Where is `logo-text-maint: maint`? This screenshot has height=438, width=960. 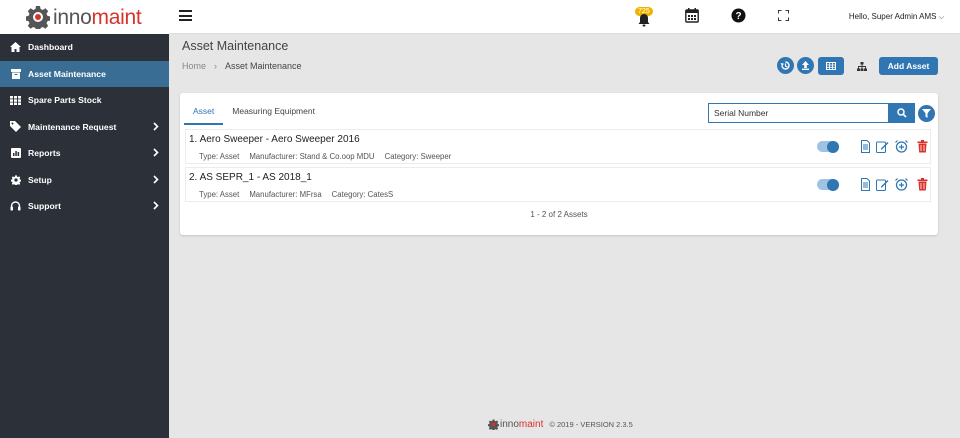
logo-text-maint: maint is located at coordinates (116, 17).